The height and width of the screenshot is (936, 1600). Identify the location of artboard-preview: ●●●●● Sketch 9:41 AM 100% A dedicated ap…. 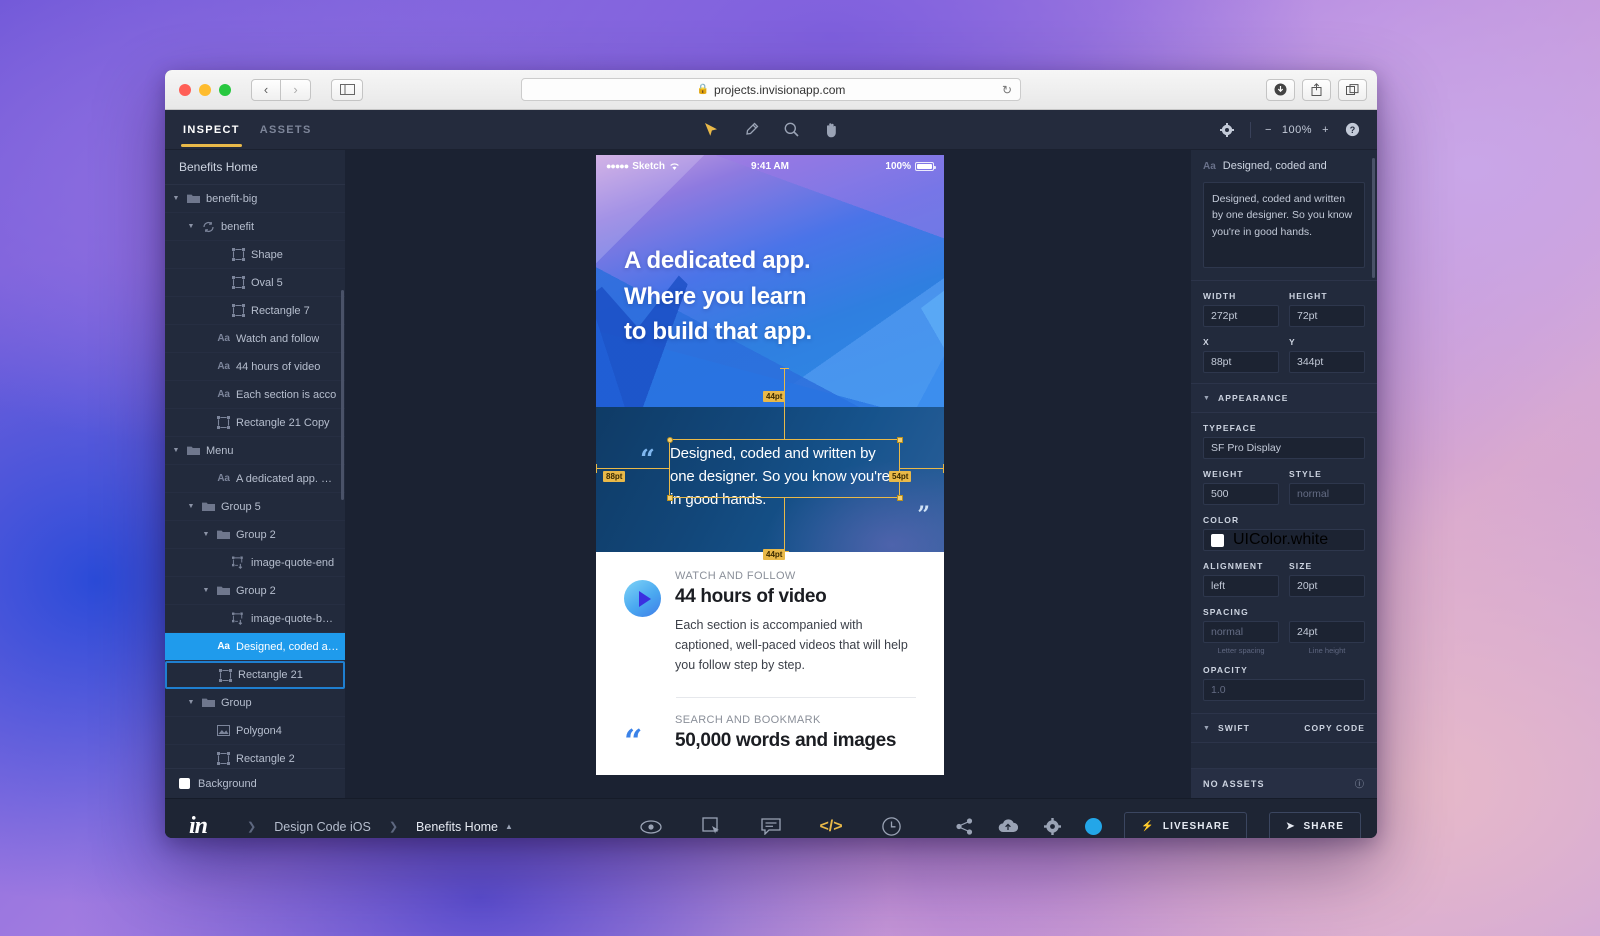
(770, 465).